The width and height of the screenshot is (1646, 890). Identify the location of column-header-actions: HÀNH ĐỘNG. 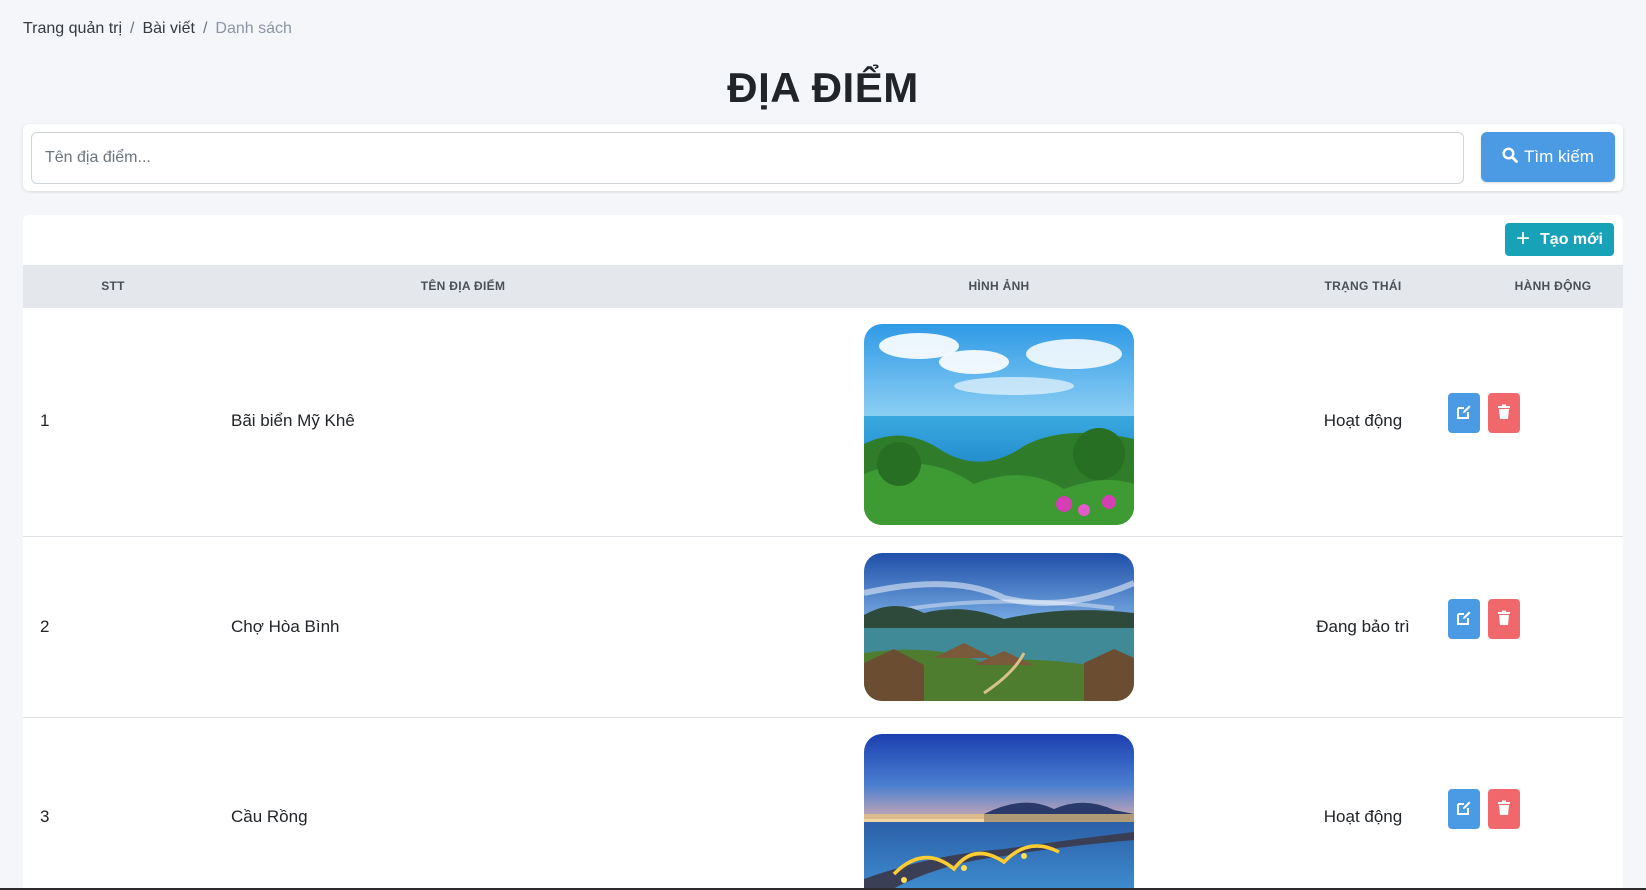
(1553, 286).